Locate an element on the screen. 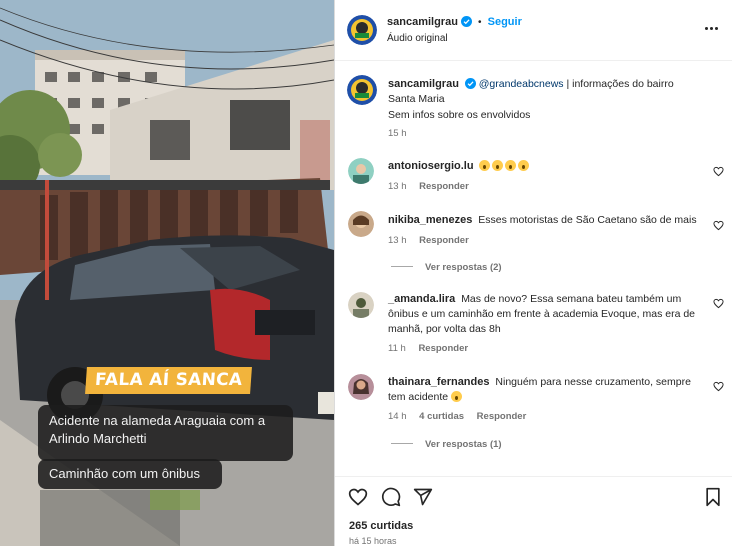 This screenshot has width=732, height=546. caption-author-avatar is located at coordinates (362, 90).